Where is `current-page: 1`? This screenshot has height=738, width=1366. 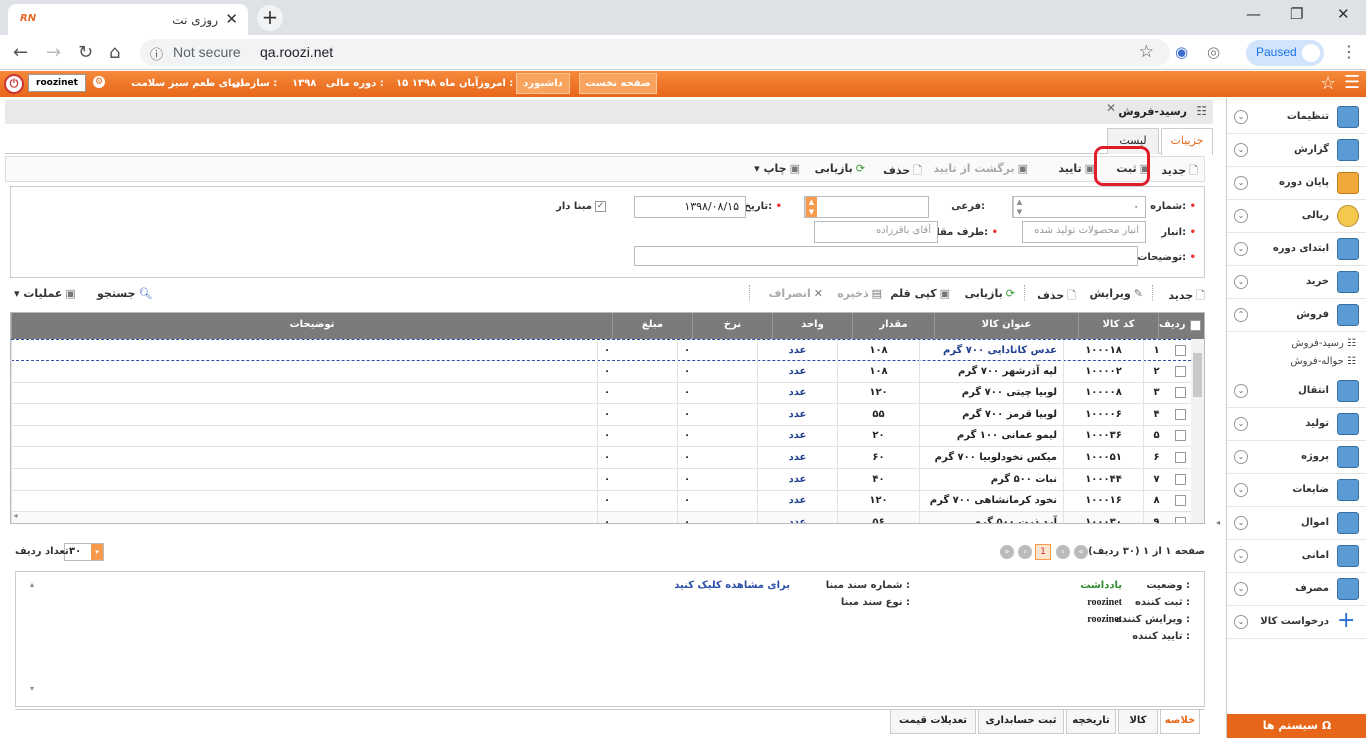
current-page: 1 is located at coordinates (1043, 552).